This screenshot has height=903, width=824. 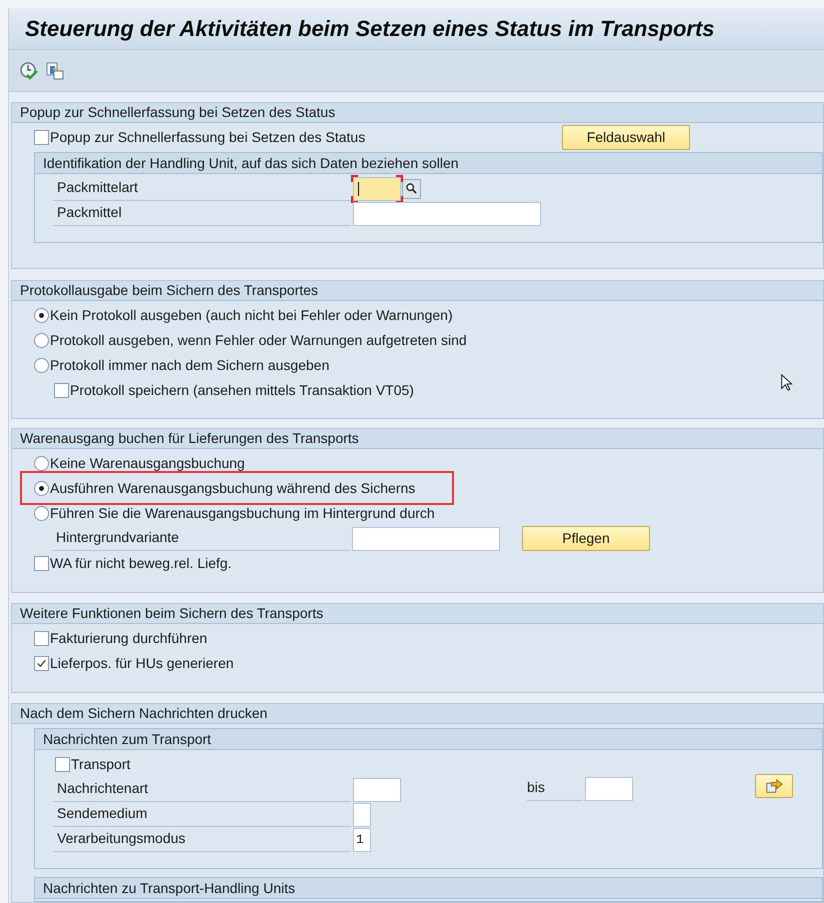 What do you see at coordinates (242, 390) in the screenshot?
I see `checkbox-label: Protokoll speichern (ansehen mittels Transaktion VT05)` at bounding box center [242, 390].